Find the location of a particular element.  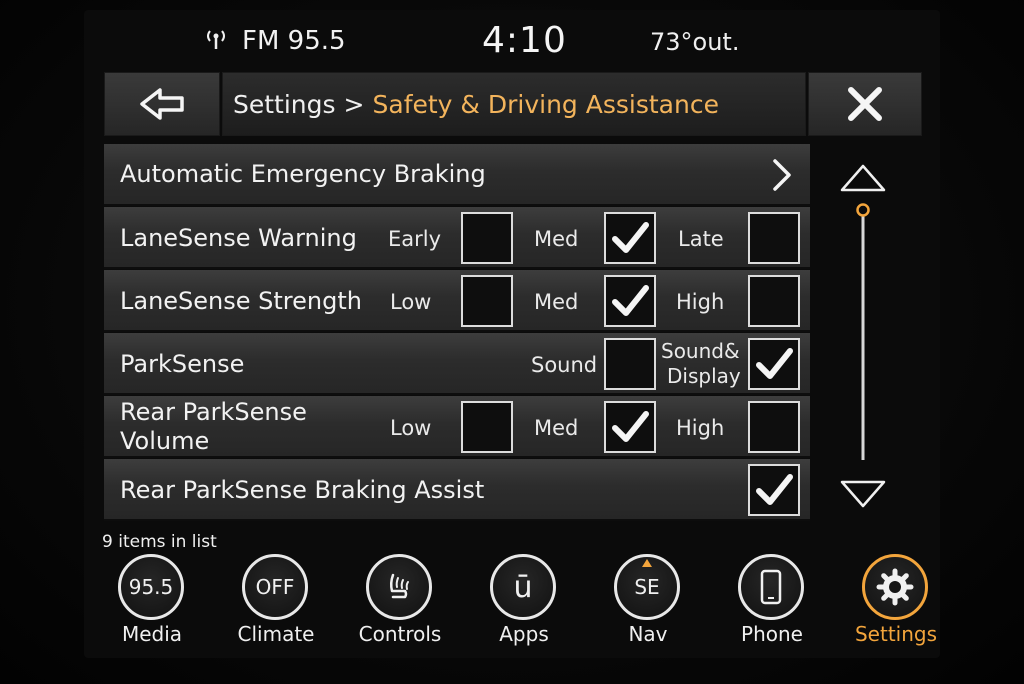

close-icon is located at coordinates (865, 104).